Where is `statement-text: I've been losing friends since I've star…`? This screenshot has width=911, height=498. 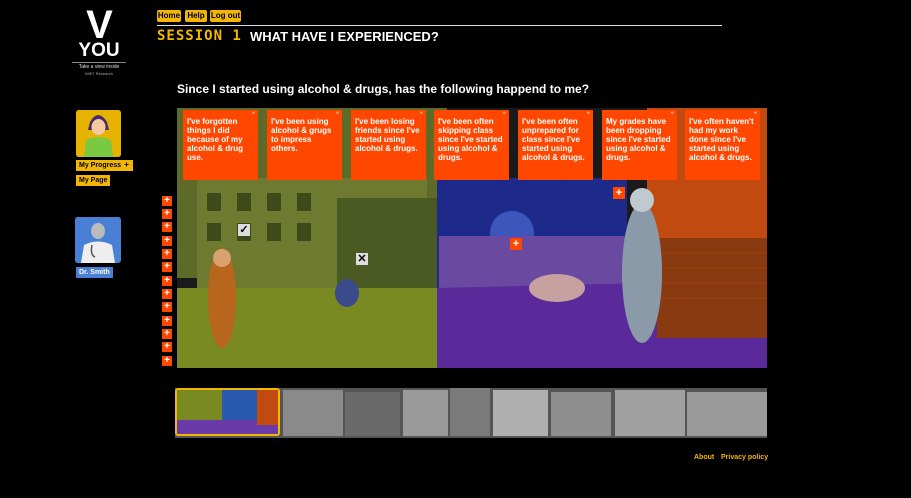 statement-text: I've been losing friends since I've star… is located at coordinates (387, 135).